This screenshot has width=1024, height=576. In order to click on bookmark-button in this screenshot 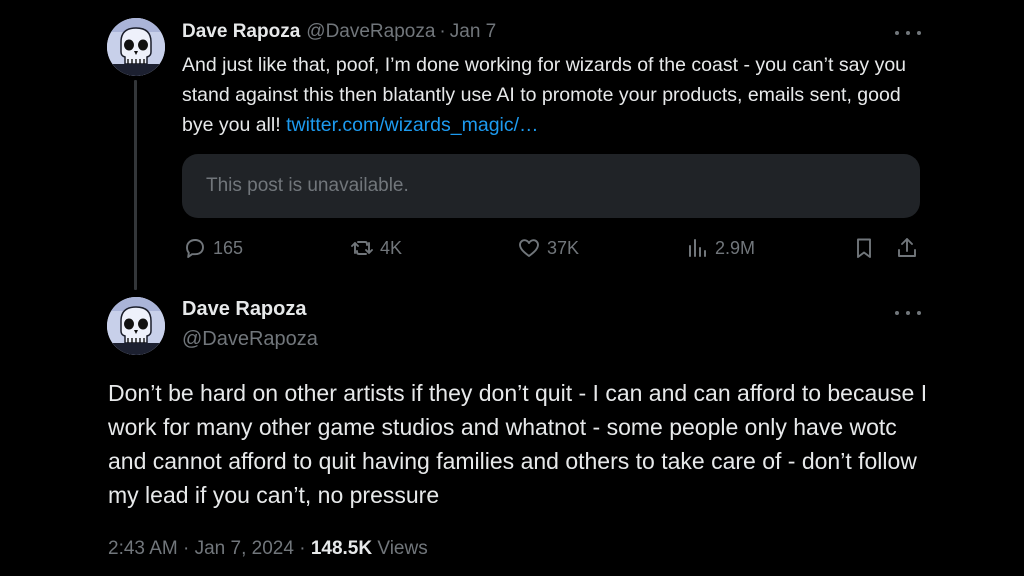, I will do `click(864, 248)`.